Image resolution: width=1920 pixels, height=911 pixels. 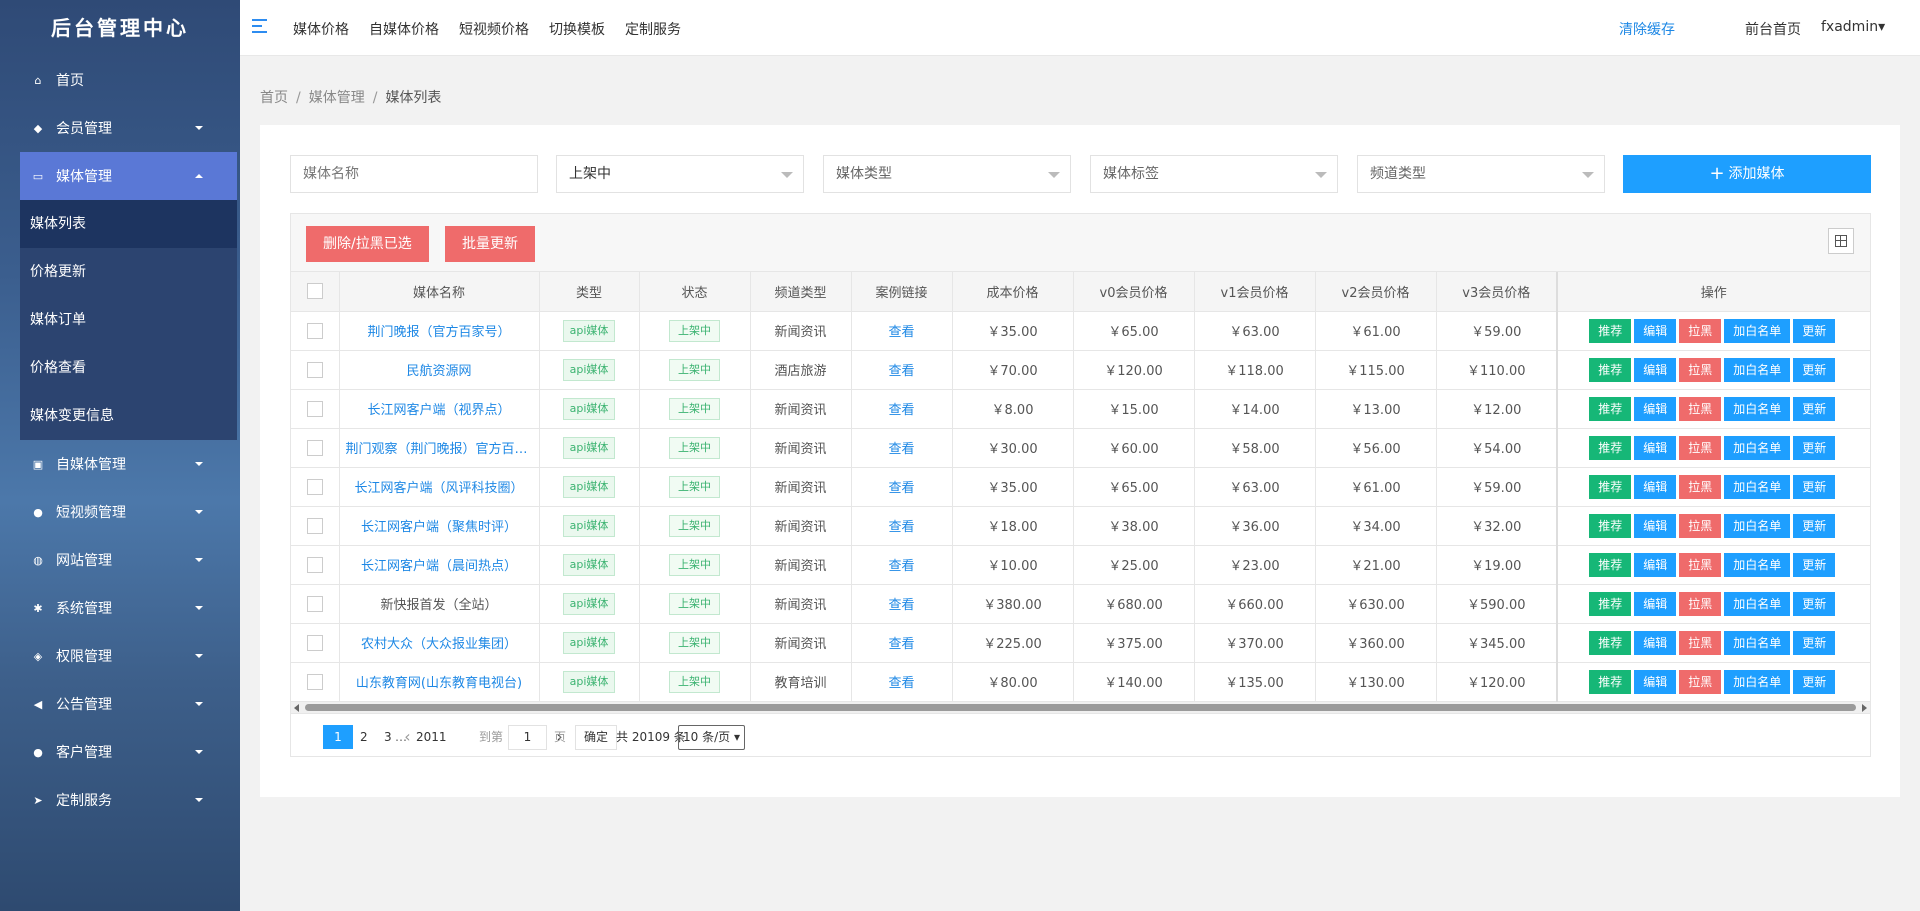 I want to click on header-type: 类型, so click(x=589, y=292).